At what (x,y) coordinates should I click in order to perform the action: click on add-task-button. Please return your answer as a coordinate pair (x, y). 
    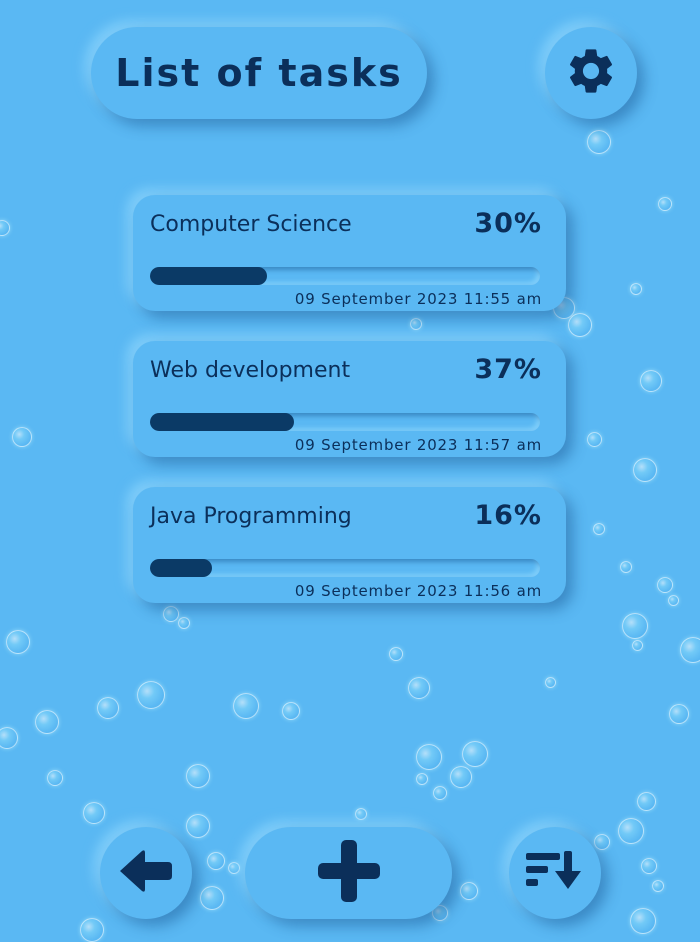
    Looking at the image, I should click on (348, 873).